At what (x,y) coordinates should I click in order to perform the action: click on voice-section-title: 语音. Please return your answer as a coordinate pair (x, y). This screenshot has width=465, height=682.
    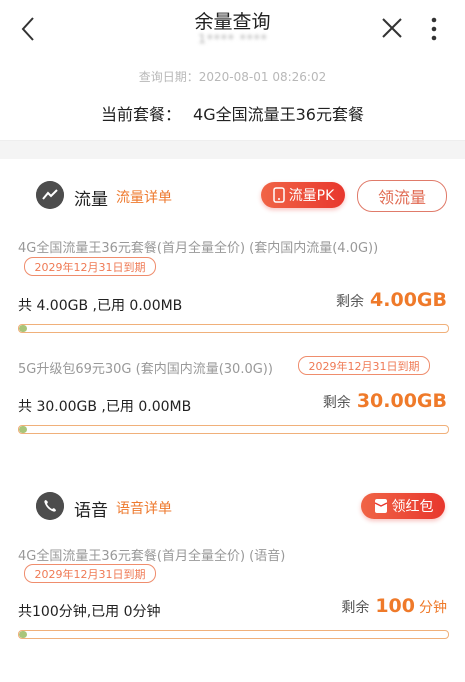
    Looking at the image, I should click on (91, 511).